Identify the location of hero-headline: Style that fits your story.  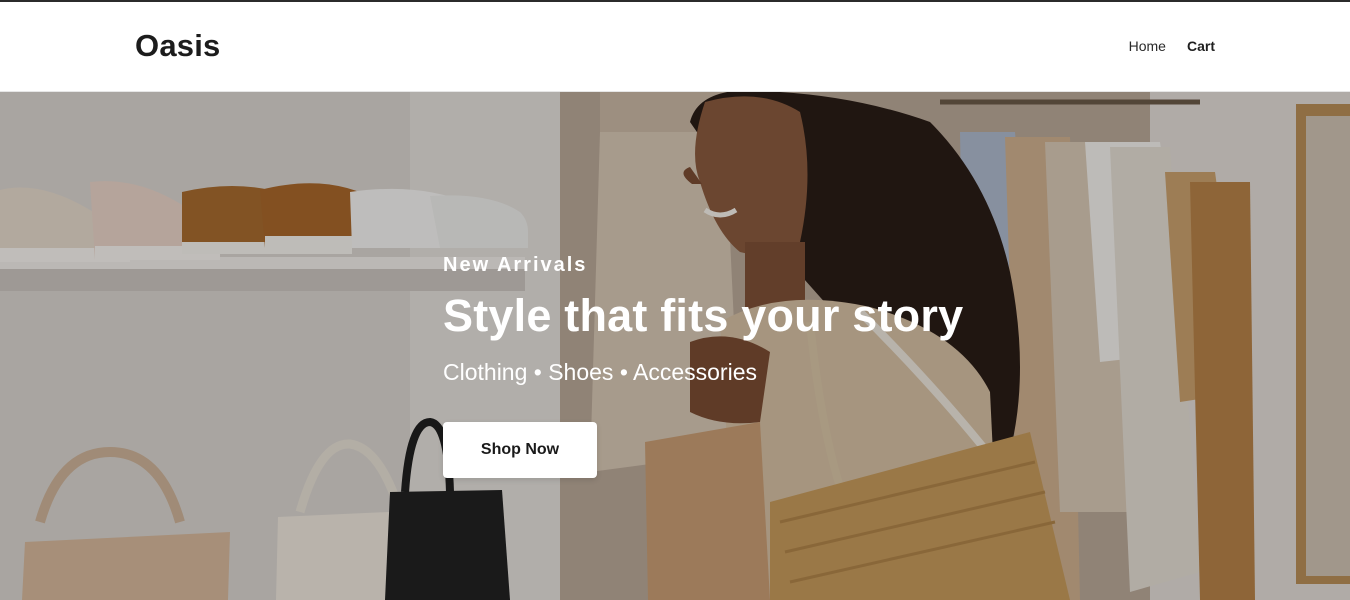
(703, 315).